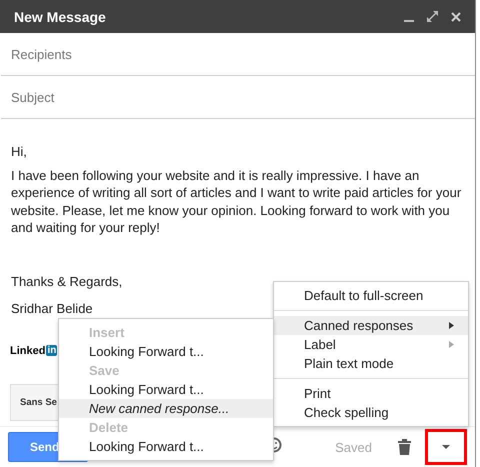  What do you see at coordinates (371, 344) in the screenshot?
I see `menu-item: Label` at bounding box center [371, 344].